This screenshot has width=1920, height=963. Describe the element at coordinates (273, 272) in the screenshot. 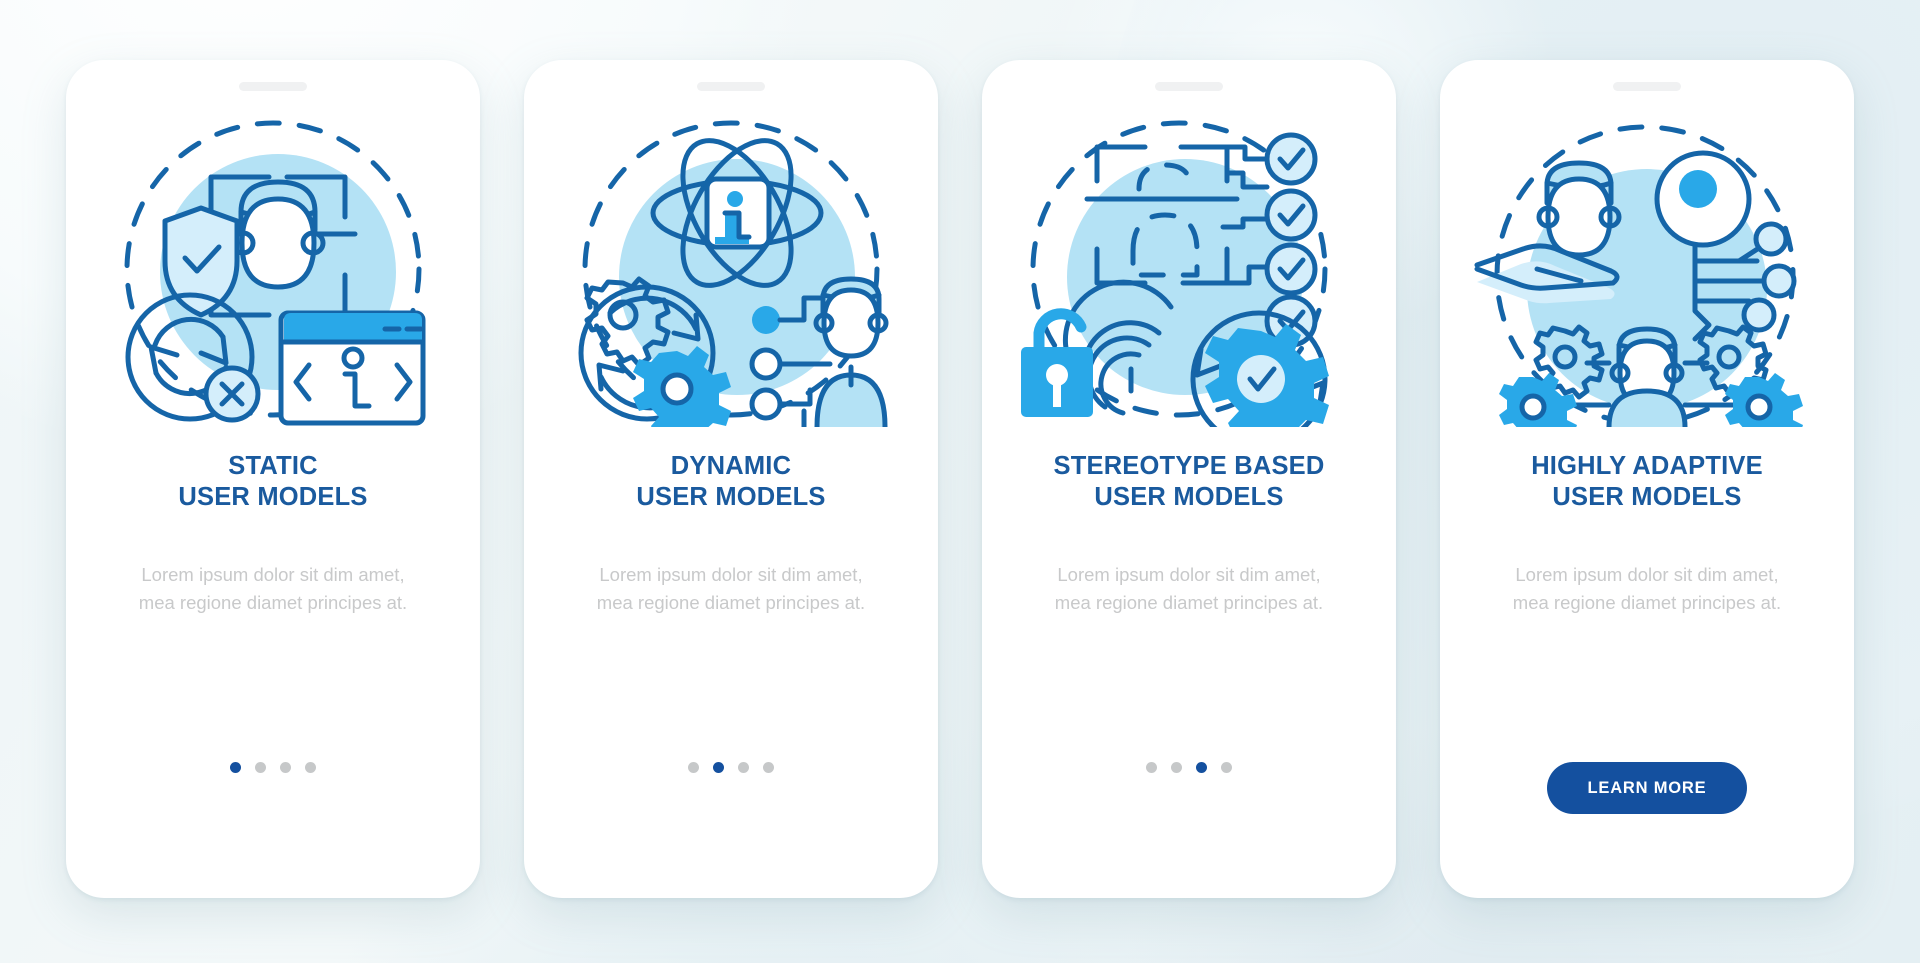

I see `illustration-face-scan-shield-refresh-browser` at that location.